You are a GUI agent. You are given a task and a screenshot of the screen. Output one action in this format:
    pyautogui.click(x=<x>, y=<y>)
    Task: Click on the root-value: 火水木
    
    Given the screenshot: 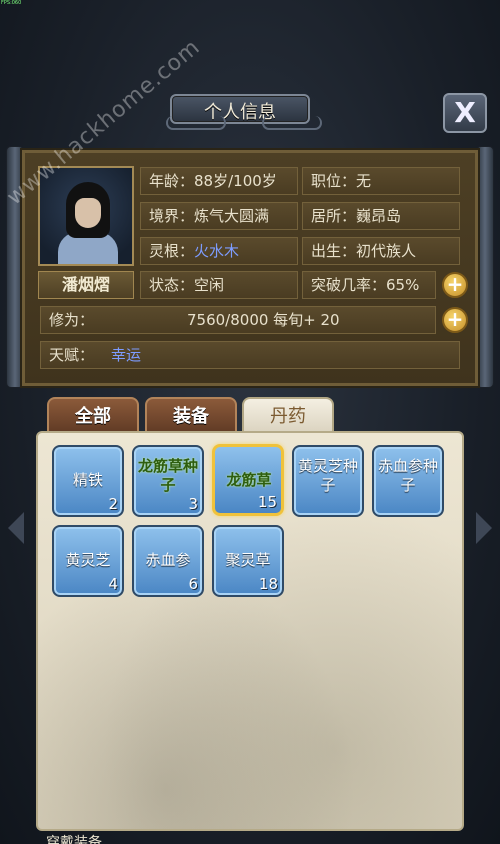 What is the action you would take?
    pyautogui.click(x=217, y=251)
    